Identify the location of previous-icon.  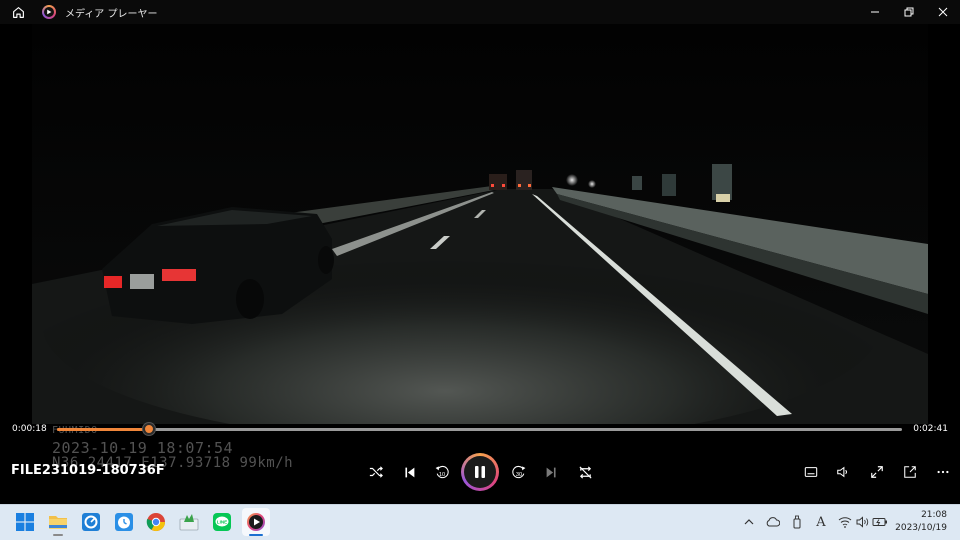
(409, 472).